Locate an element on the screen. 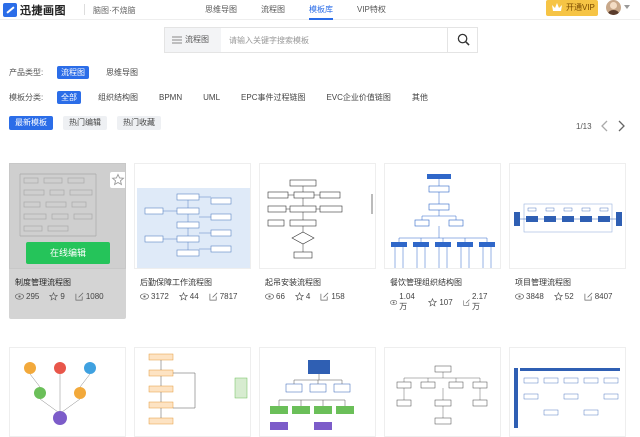 The image size is (640, 437). like-count-value: 107 is located at coordinates (446, 302).